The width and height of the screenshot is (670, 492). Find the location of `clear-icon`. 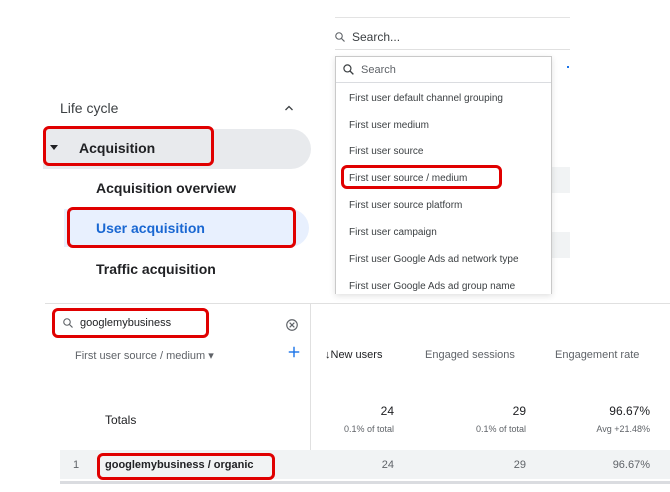

clear-icon is located at coordinates (292, 325).